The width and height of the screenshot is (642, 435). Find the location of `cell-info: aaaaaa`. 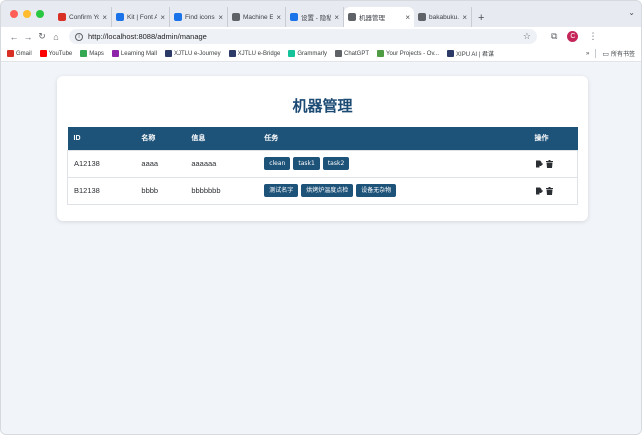

cell-info: aaaaaa is located at coordinates (222, 164).